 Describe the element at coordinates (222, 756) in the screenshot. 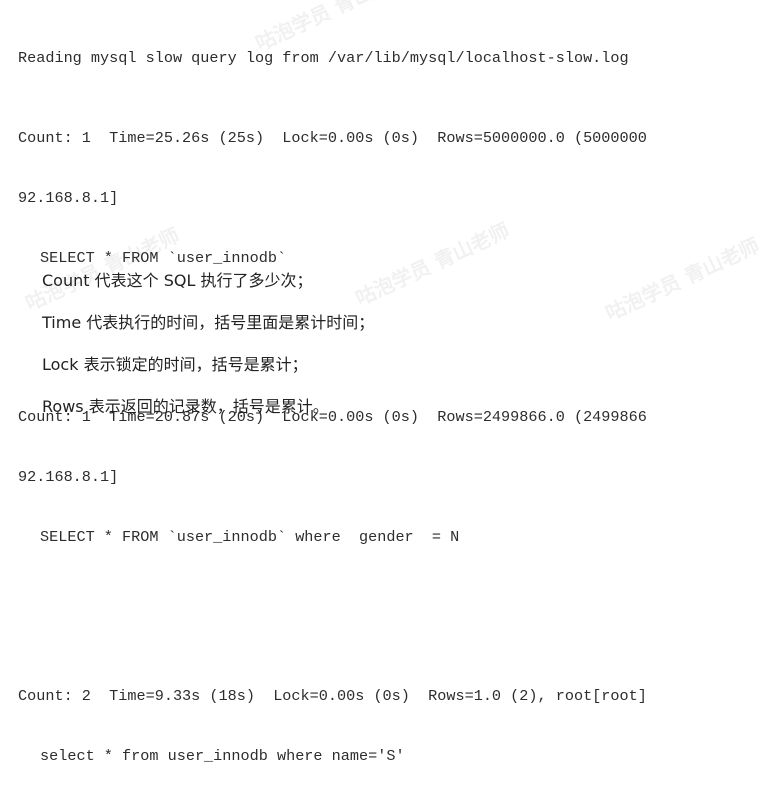

I see `log-entry-query: select * from user_innodb where name='S'` at that location.